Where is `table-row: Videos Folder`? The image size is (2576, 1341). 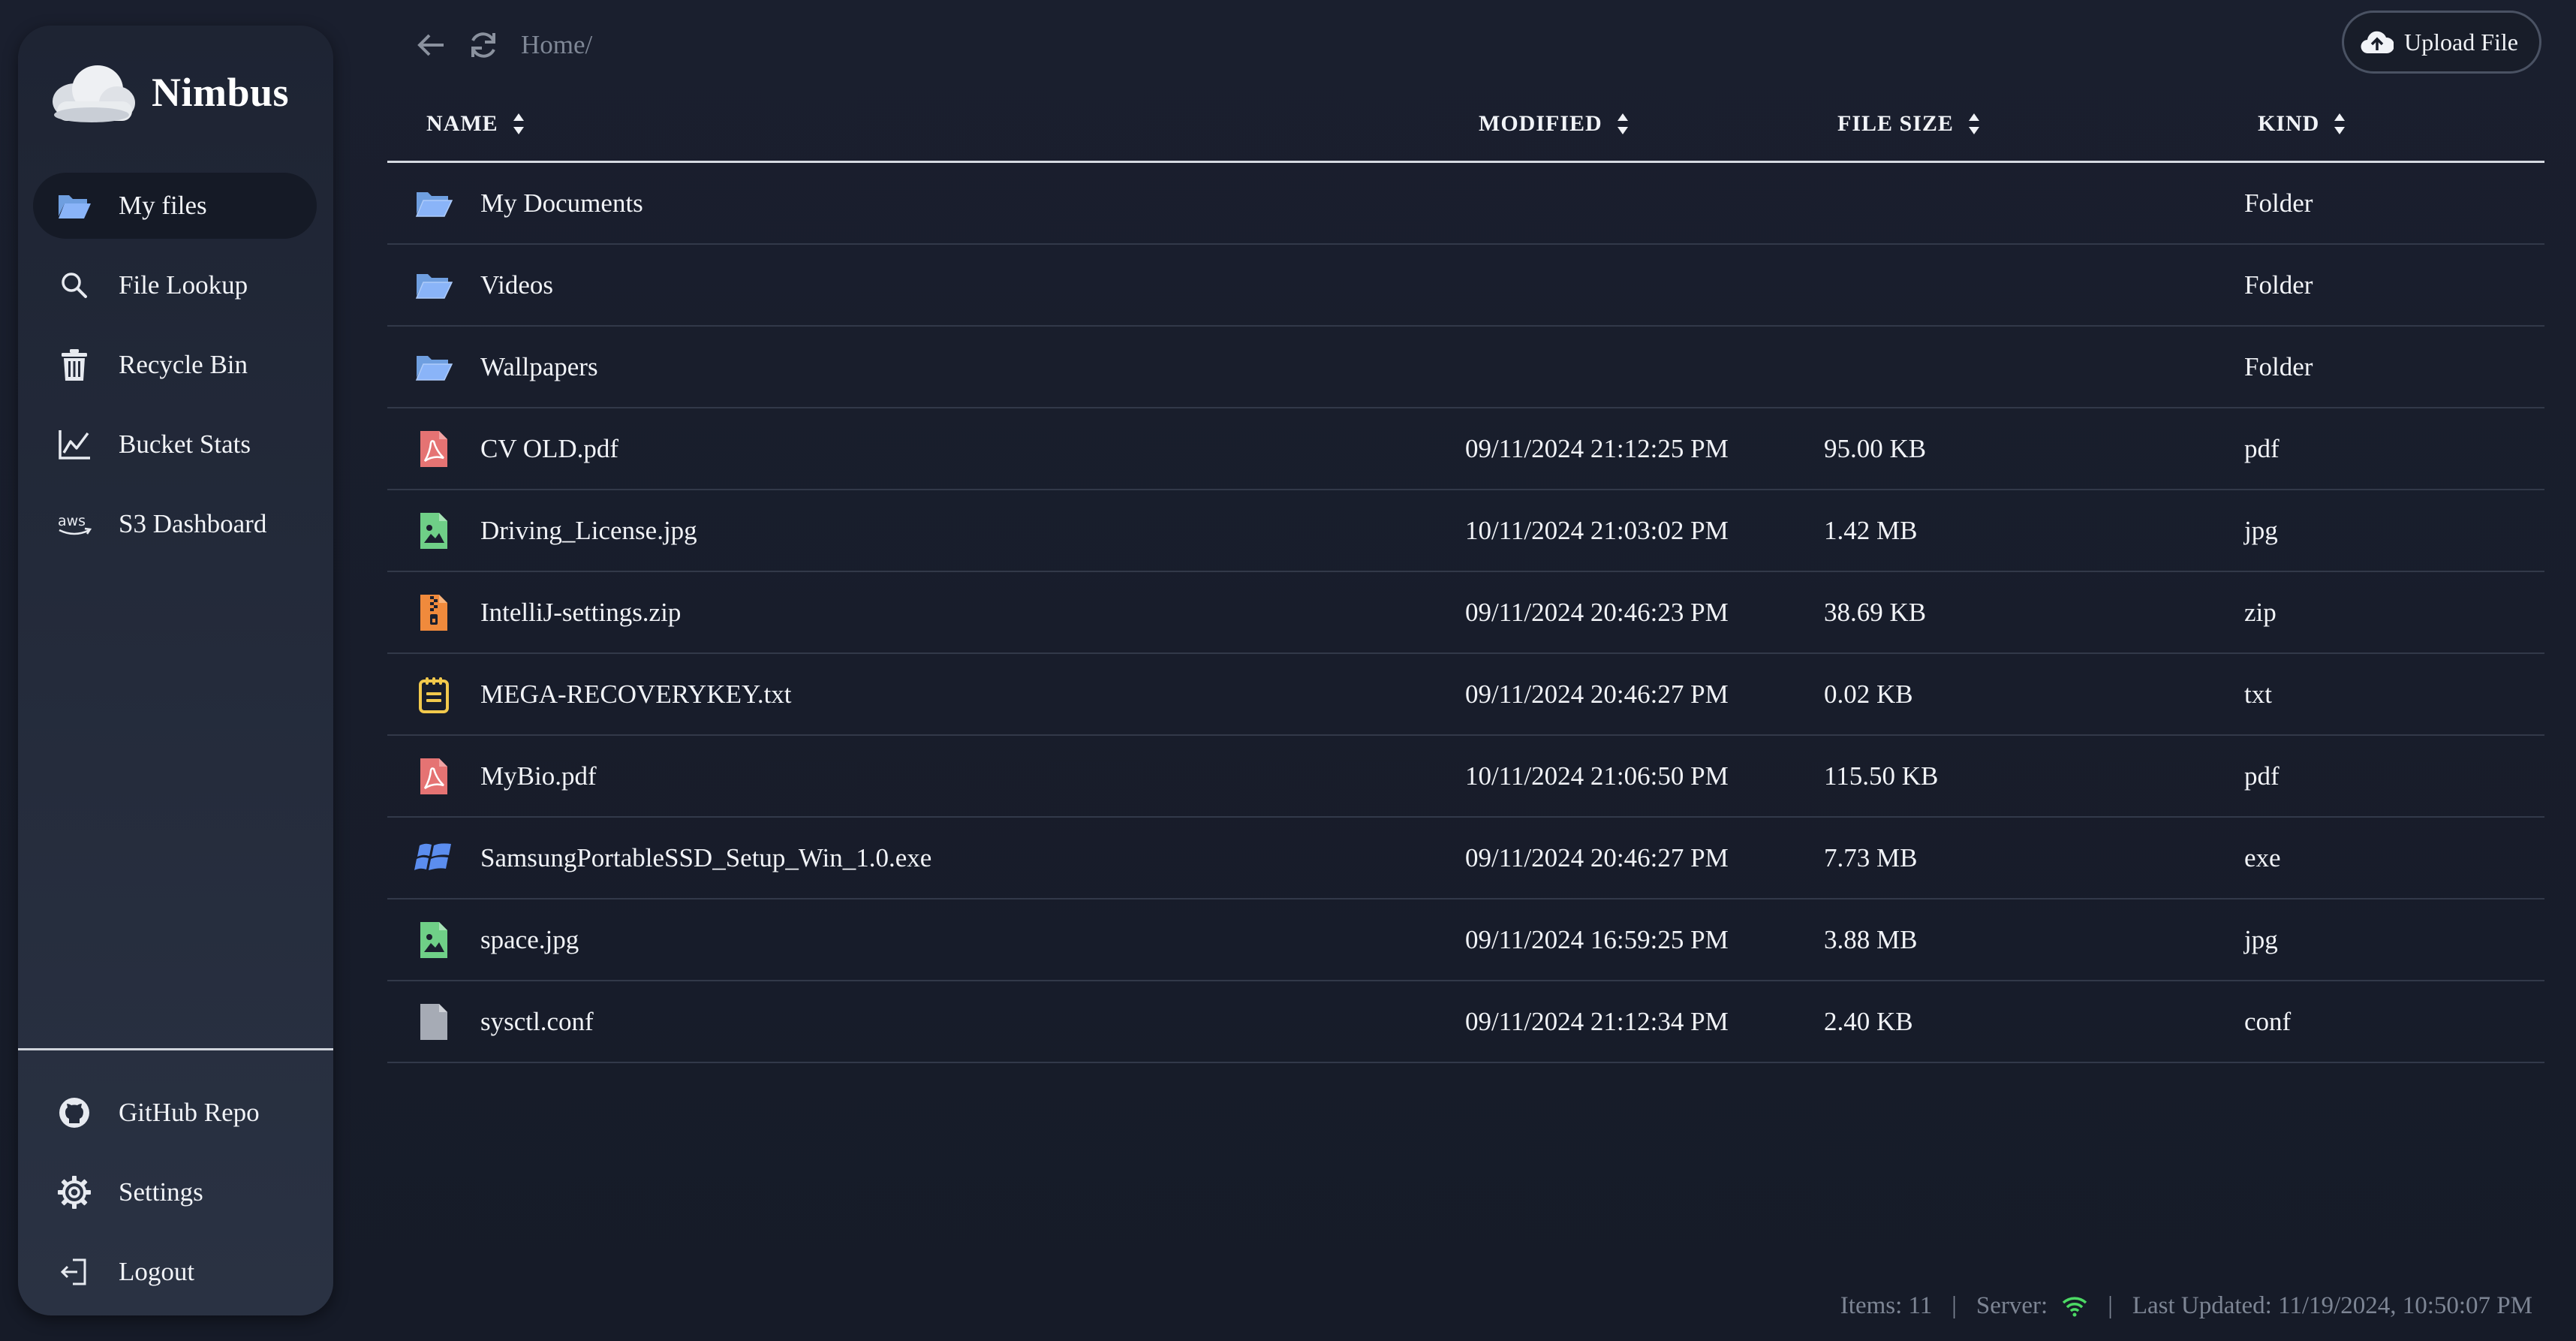
table-row: Videos Folder is located at coordinates (1465, 286).